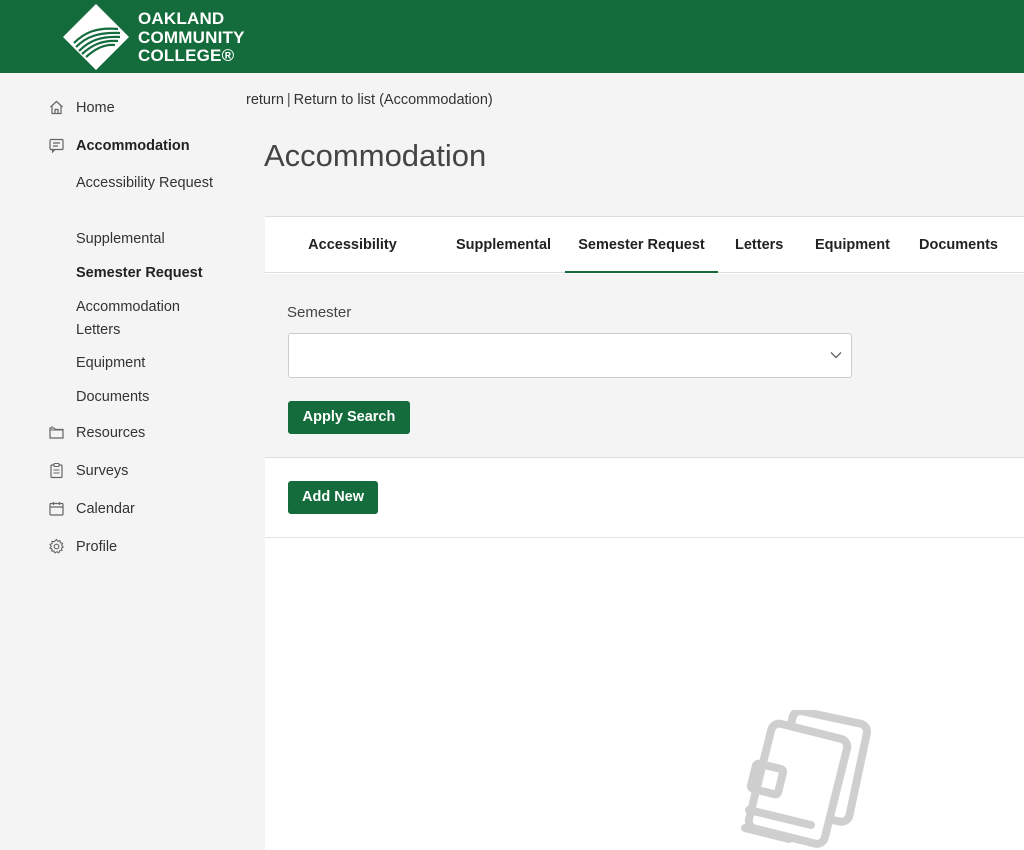 Image resolution: width=1024 pixels, height=850 pixels. Describe the element at coordinates (95, 107) in the screenshot. I see `sidebar-item-label: Home` at that location.